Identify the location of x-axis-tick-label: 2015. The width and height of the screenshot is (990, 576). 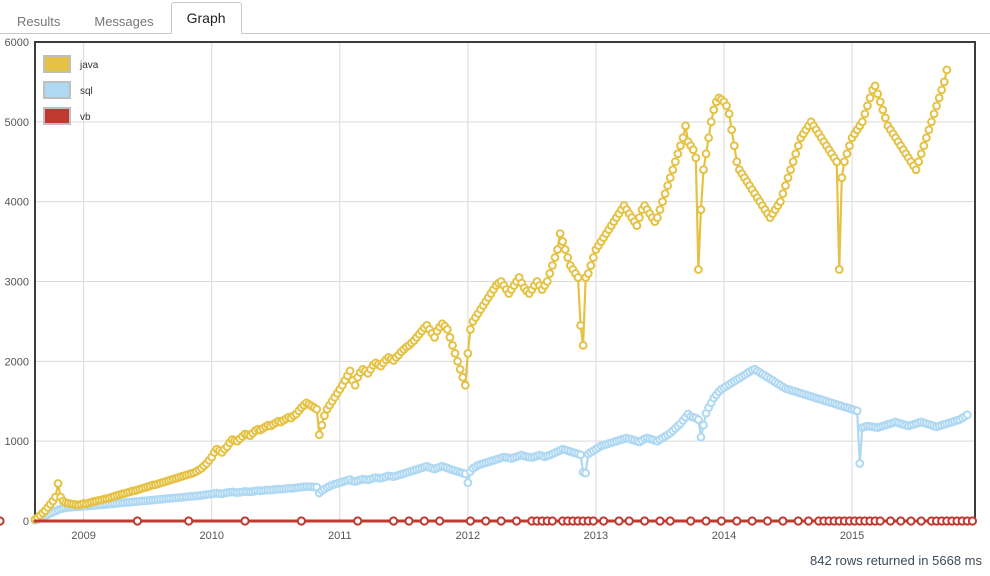
(852, 534).